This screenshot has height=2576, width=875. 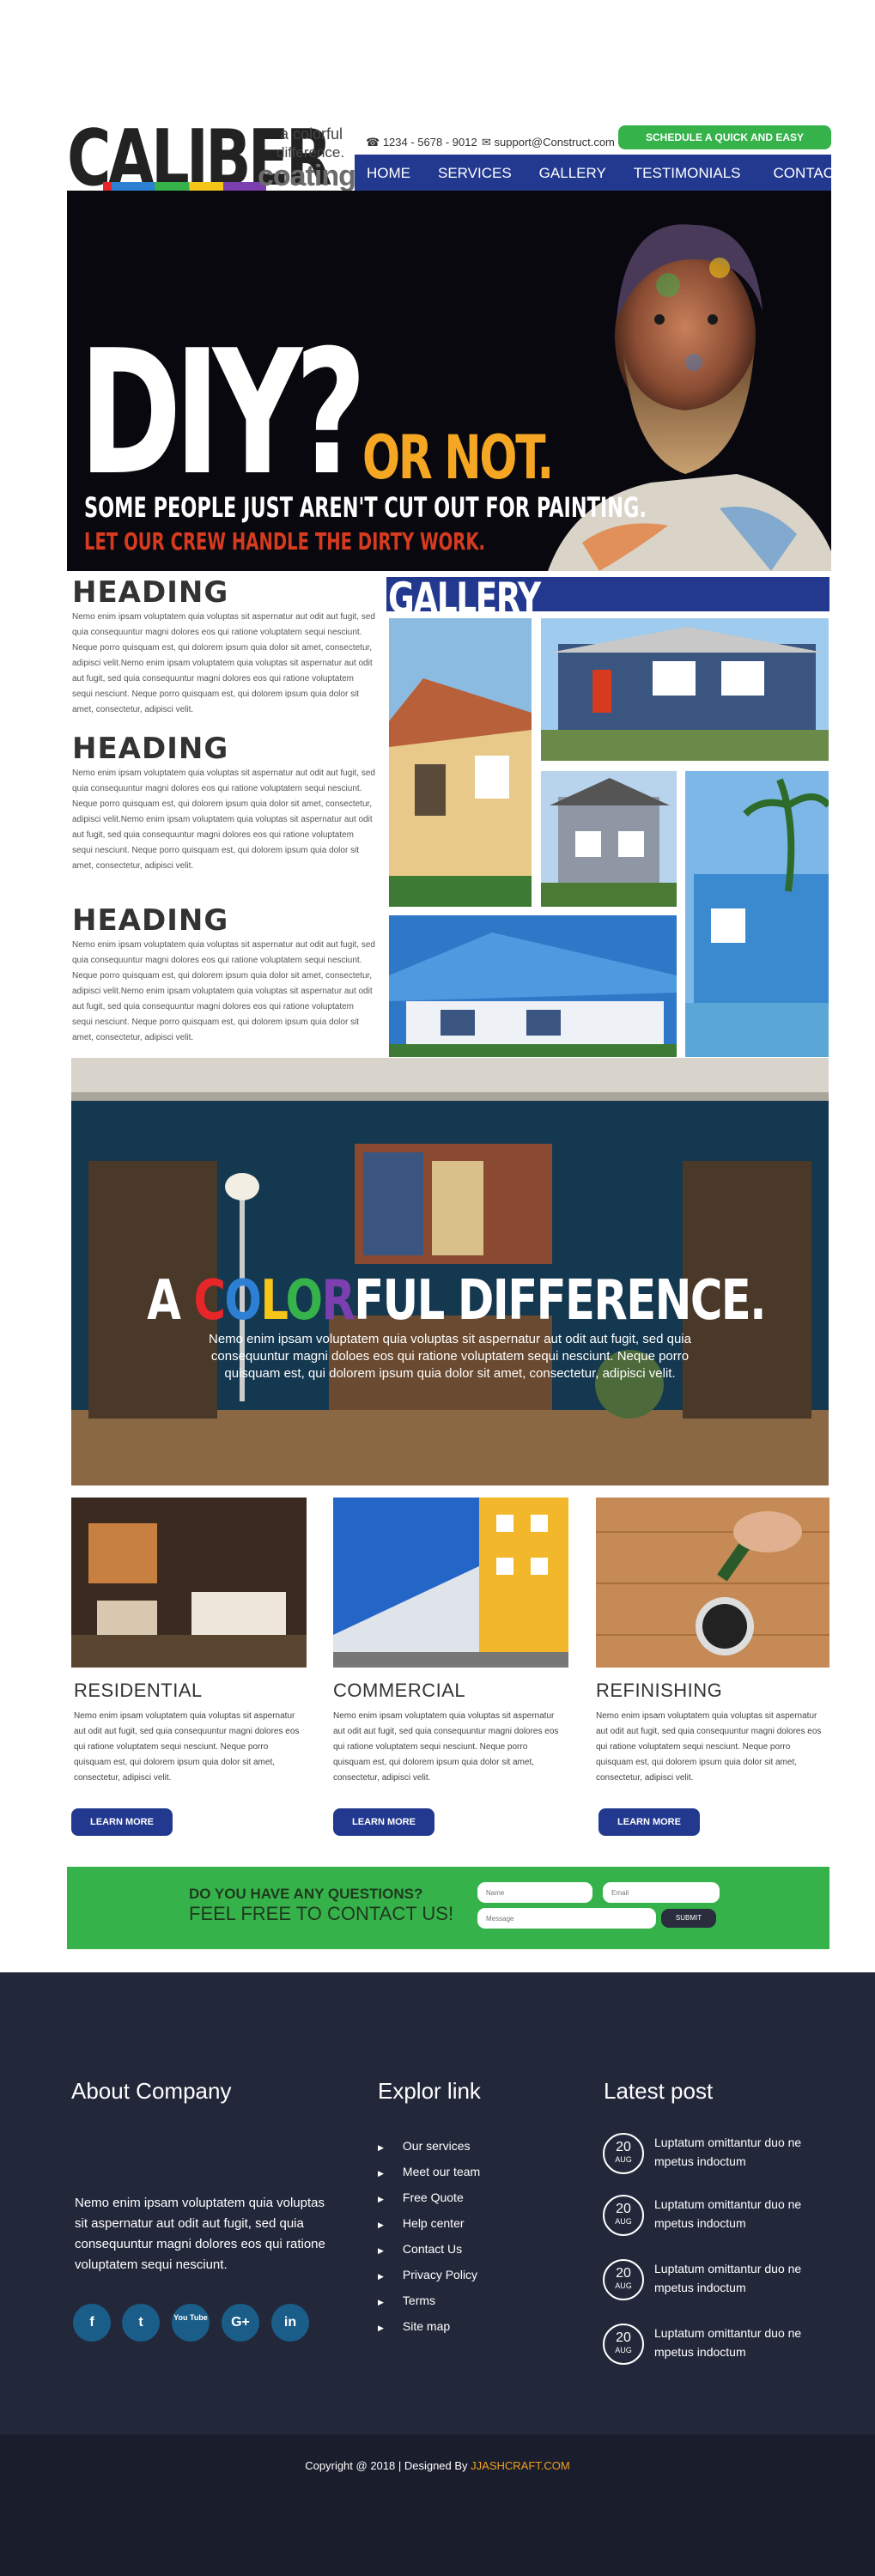 I want to click on banner-title: A COLORFUL DIFFERENCE., so click(x=456, y=1301).